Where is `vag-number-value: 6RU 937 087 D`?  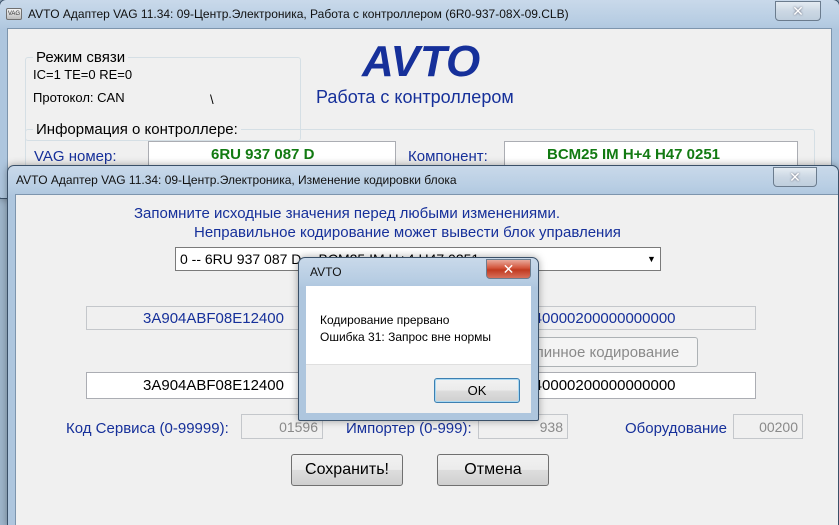
vag-number-value: 6RU 937 087 D is located at coordinates (263, 154).